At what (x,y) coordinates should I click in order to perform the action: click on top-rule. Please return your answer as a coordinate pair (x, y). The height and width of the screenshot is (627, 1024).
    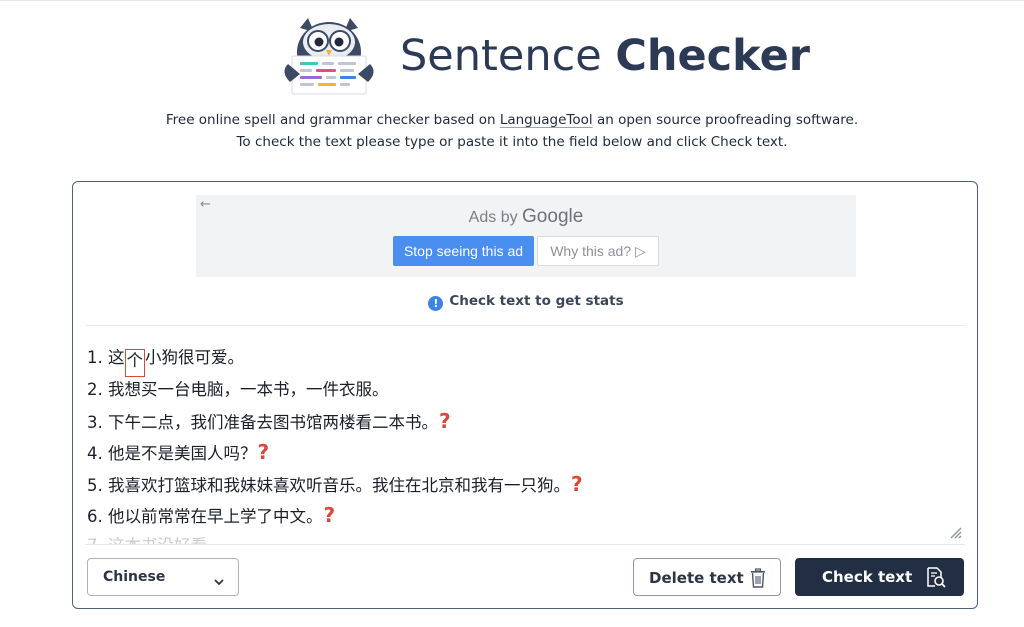
    Looking at the image, I should click on (512, 0).